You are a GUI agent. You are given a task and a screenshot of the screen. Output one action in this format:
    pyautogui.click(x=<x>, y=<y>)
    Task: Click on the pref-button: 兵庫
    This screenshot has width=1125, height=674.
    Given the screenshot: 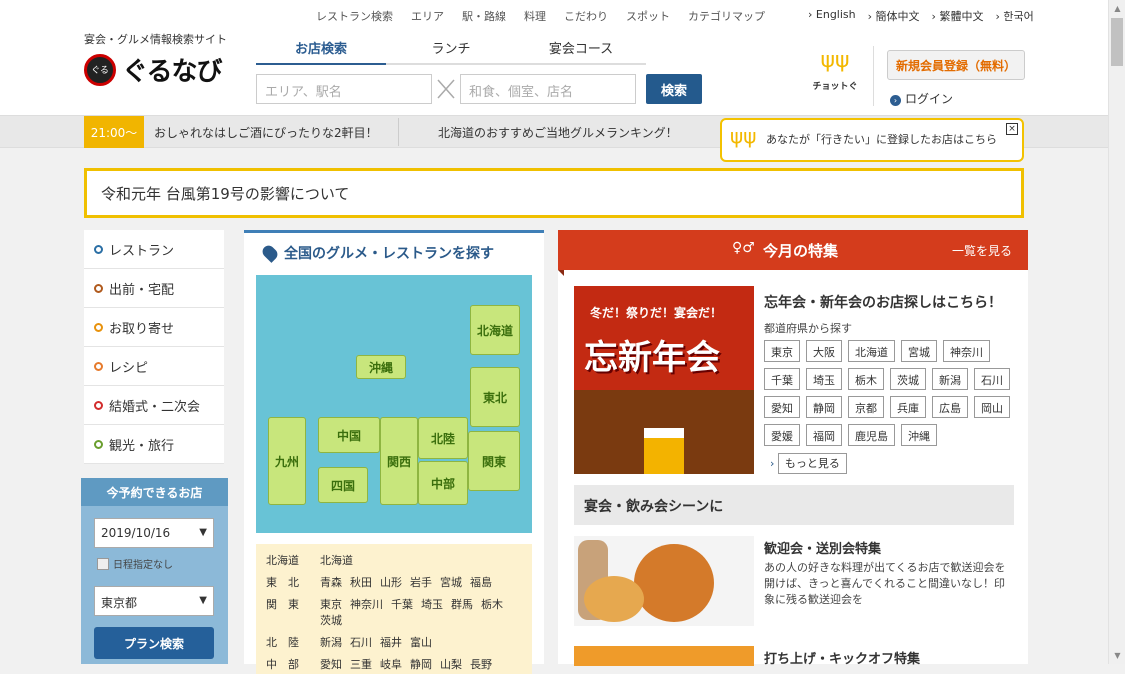 What is the action you would take?
    pyautogui.click(x=908, y=407)
    